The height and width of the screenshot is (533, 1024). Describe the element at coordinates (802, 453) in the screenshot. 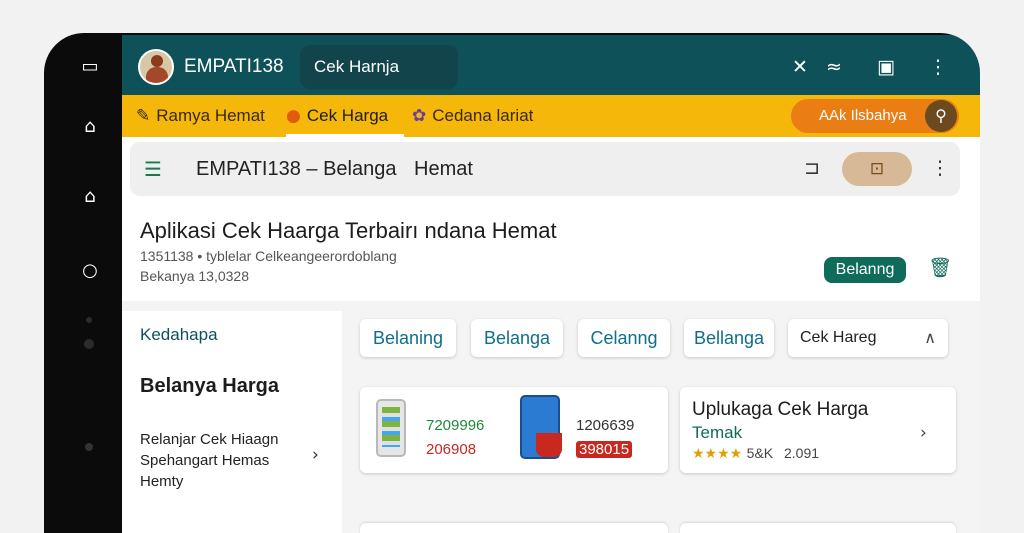

I see `rating-count: 2.091` at that location.